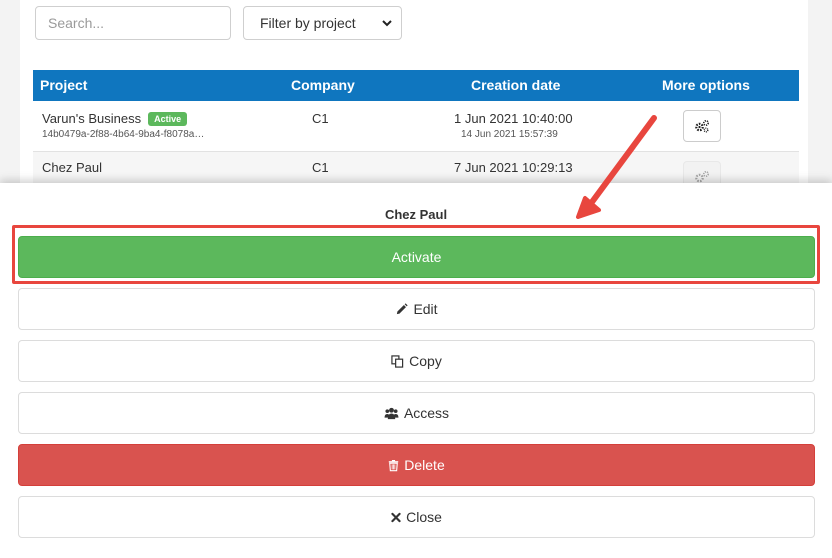  What do you see at coordinates (403, 308) in the screenshot?
I see `pencil-icon` at bounding box center [403, 308].